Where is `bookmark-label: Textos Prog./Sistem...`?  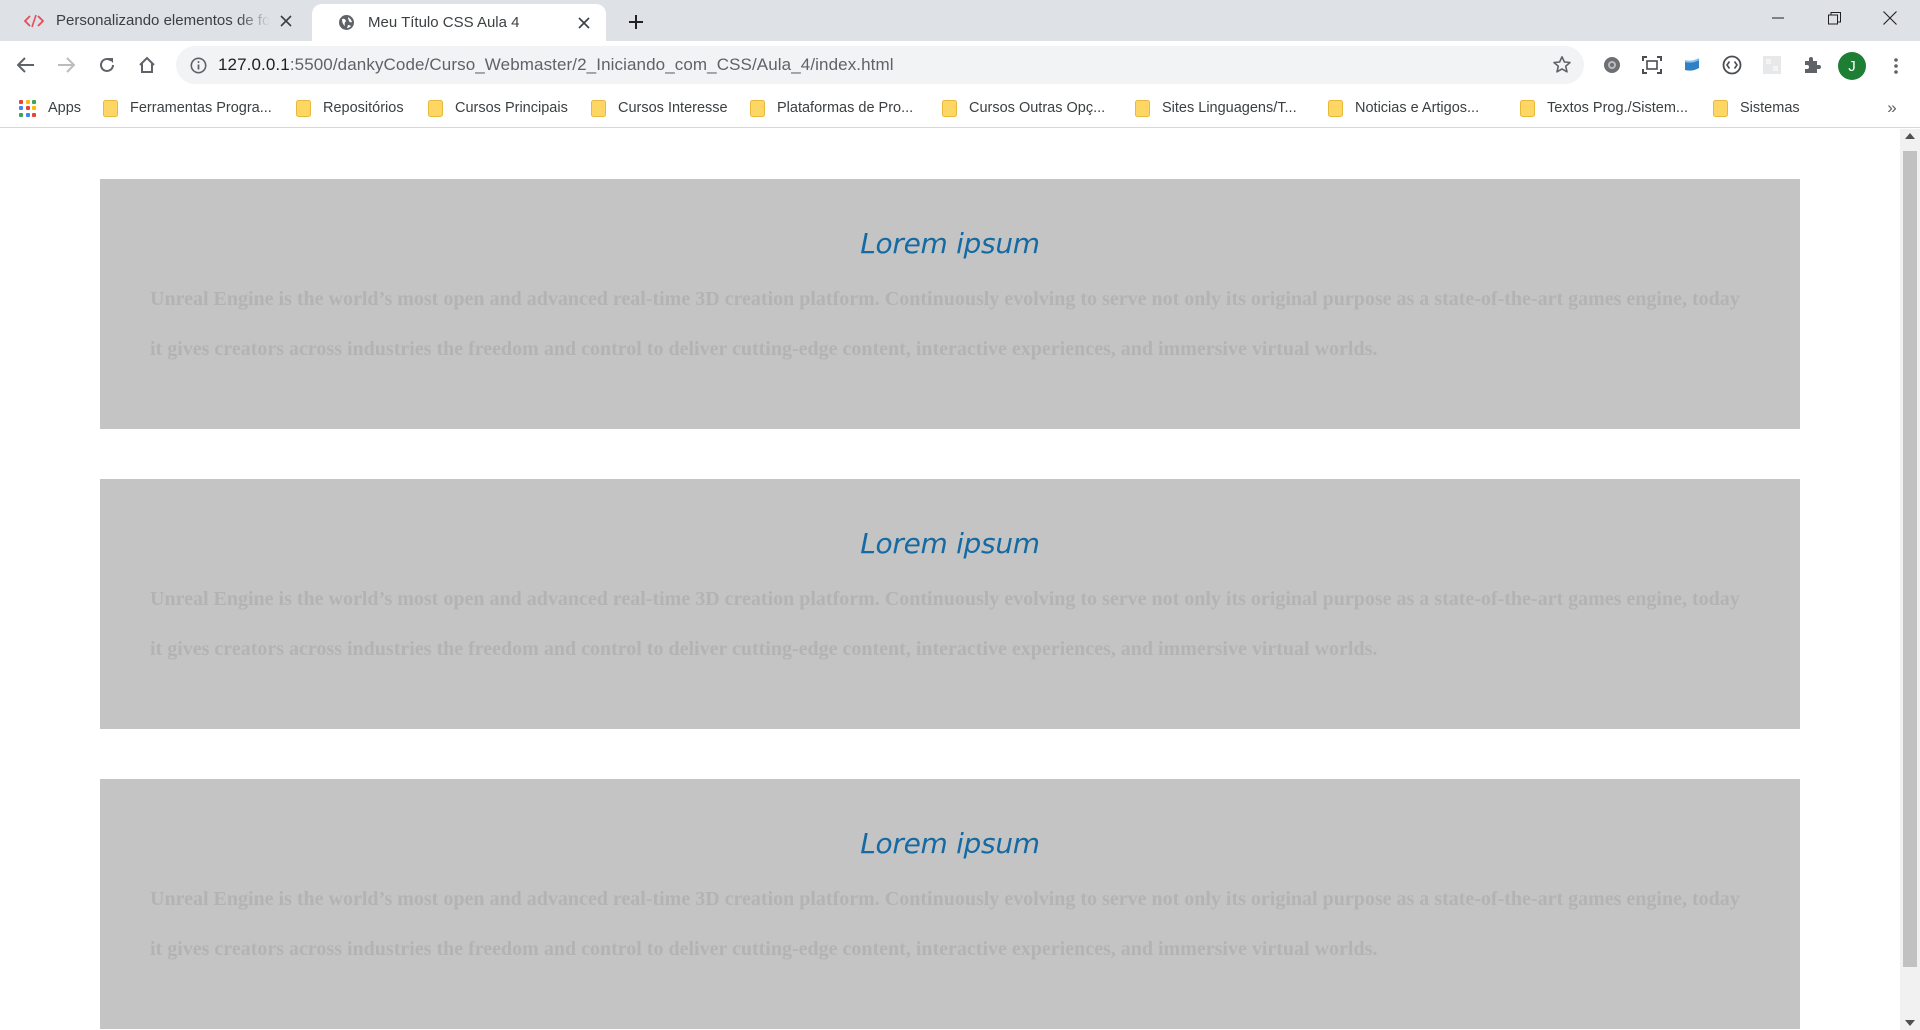 bookmark-label: Textos Prog./Sistem... is located at coordinates (1618, 108).